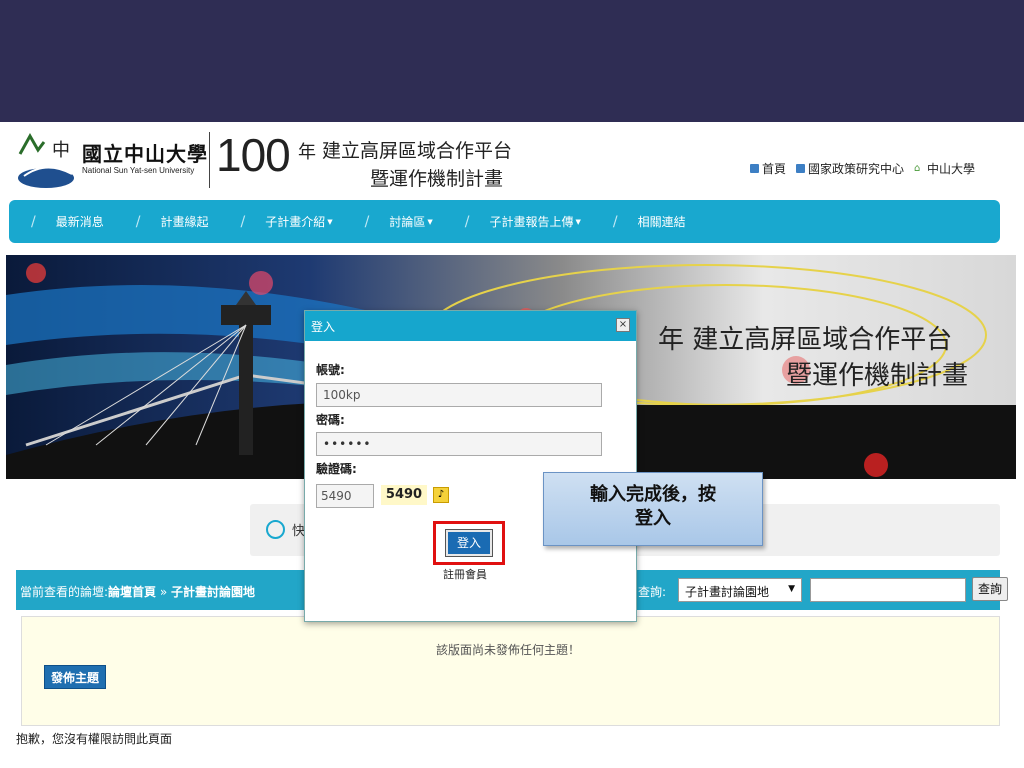  Describe the element at coordinates (61, 150) in the screenshot. I see `svg-text: 中` at that location.